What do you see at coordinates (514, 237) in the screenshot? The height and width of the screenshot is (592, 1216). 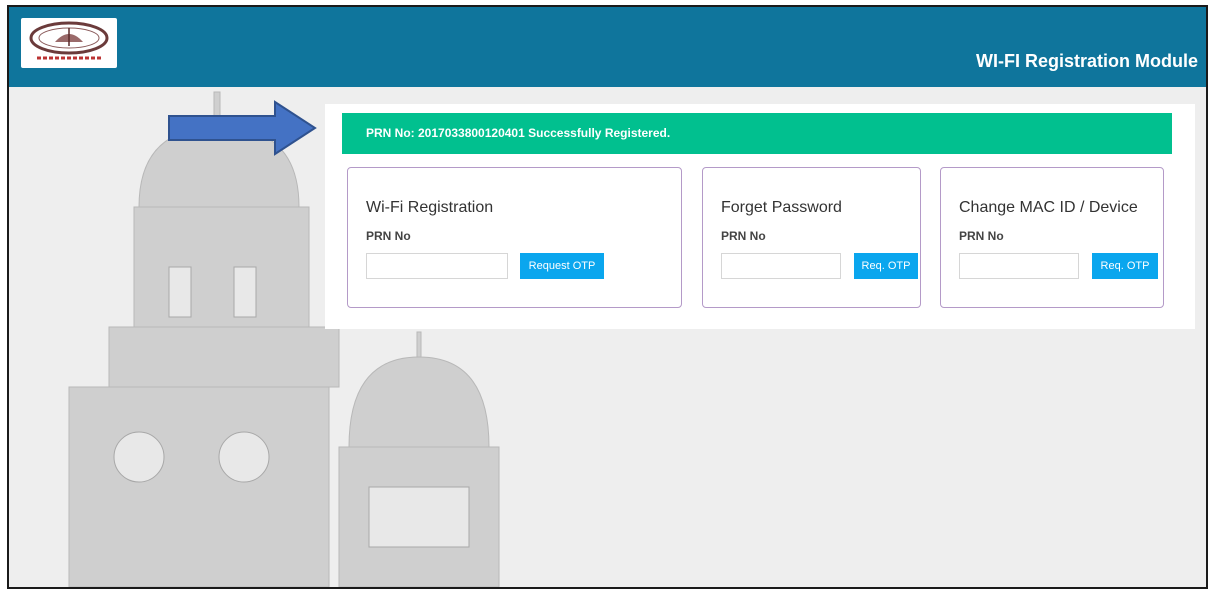 I see `wifi-registration-card: Wi-Fi Registration PRN No Request OTP` at bounding box center [514, 237].